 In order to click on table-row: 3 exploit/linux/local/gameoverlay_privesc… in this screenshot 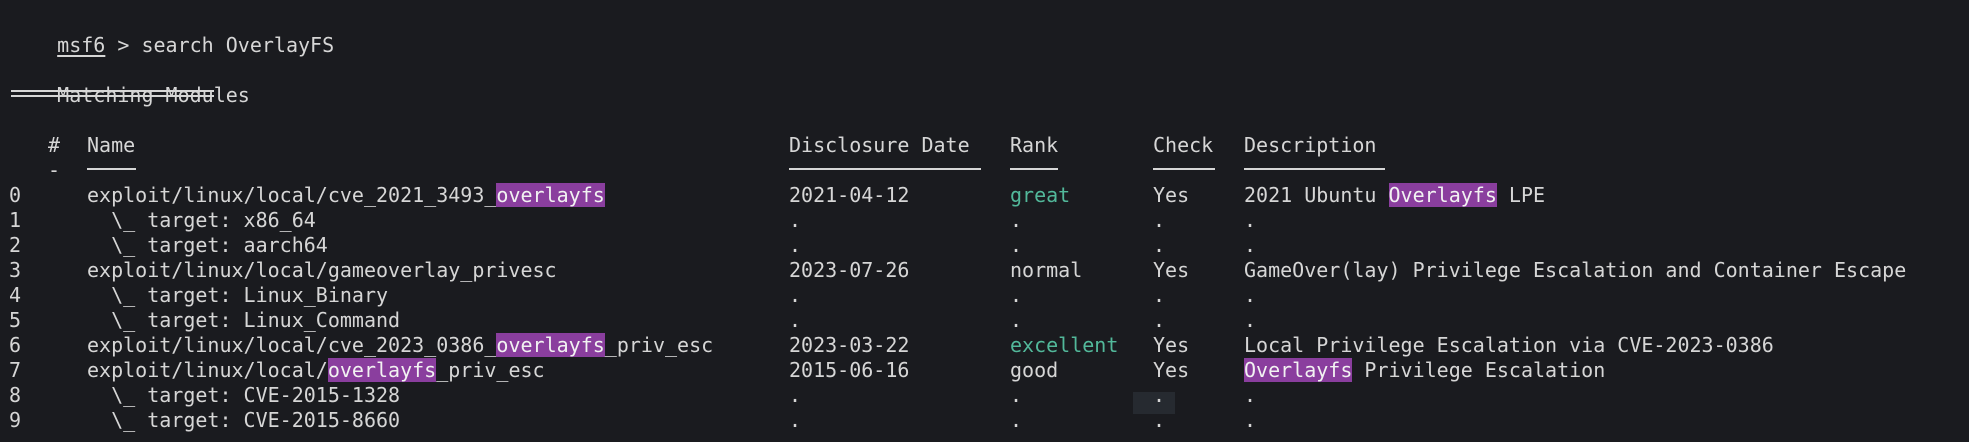, I will do `click(984, 270)`.